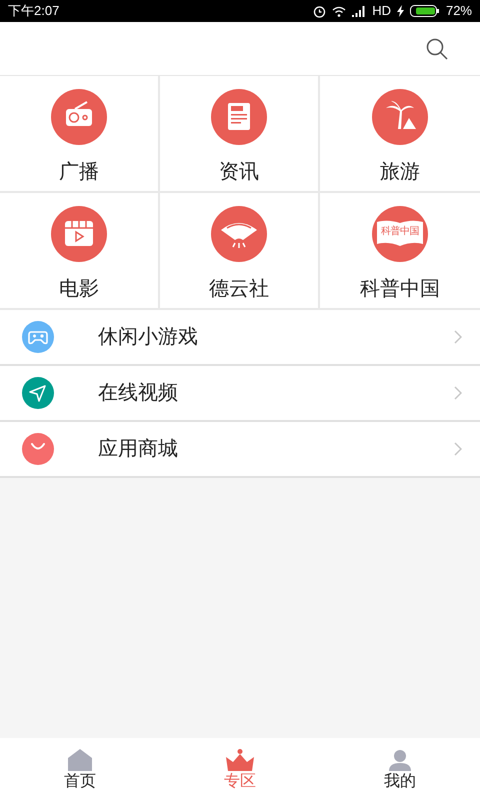 The image size is (480, 800). I want to click on charging-bolt-icon, so click(400, 11).